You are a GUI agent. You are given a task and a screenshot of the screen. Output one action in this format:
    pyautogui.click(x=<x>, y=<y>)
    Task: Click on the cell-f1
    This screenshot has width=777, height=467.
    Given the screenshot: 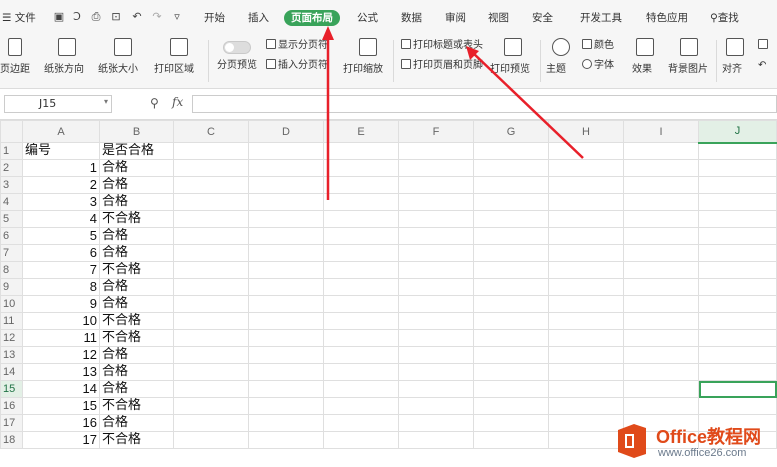 What is the action you would take?
    pyautogui.click(x=436, y=151)
    